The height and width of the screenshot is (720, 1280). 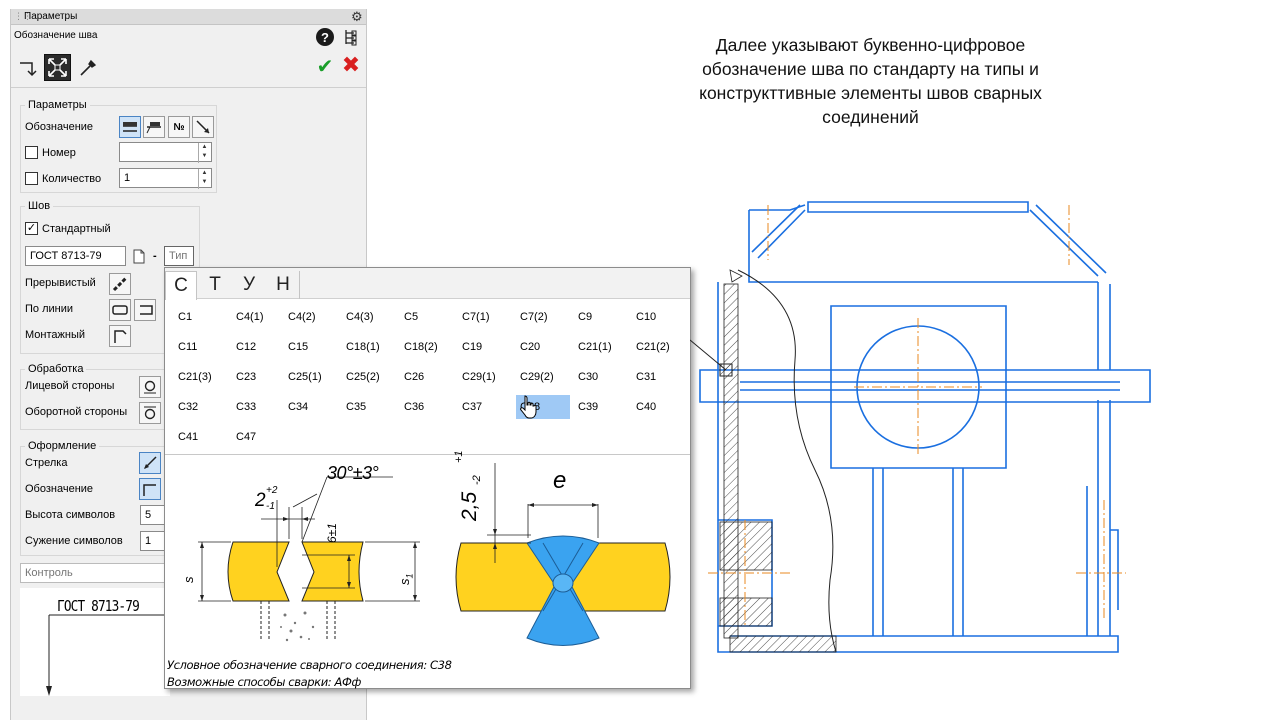 What do you see at coordinates (98, 606) in the screenshot?
I see `preview-designation-text: ГОСТ 8713-79` at bounding box center [98, 606].